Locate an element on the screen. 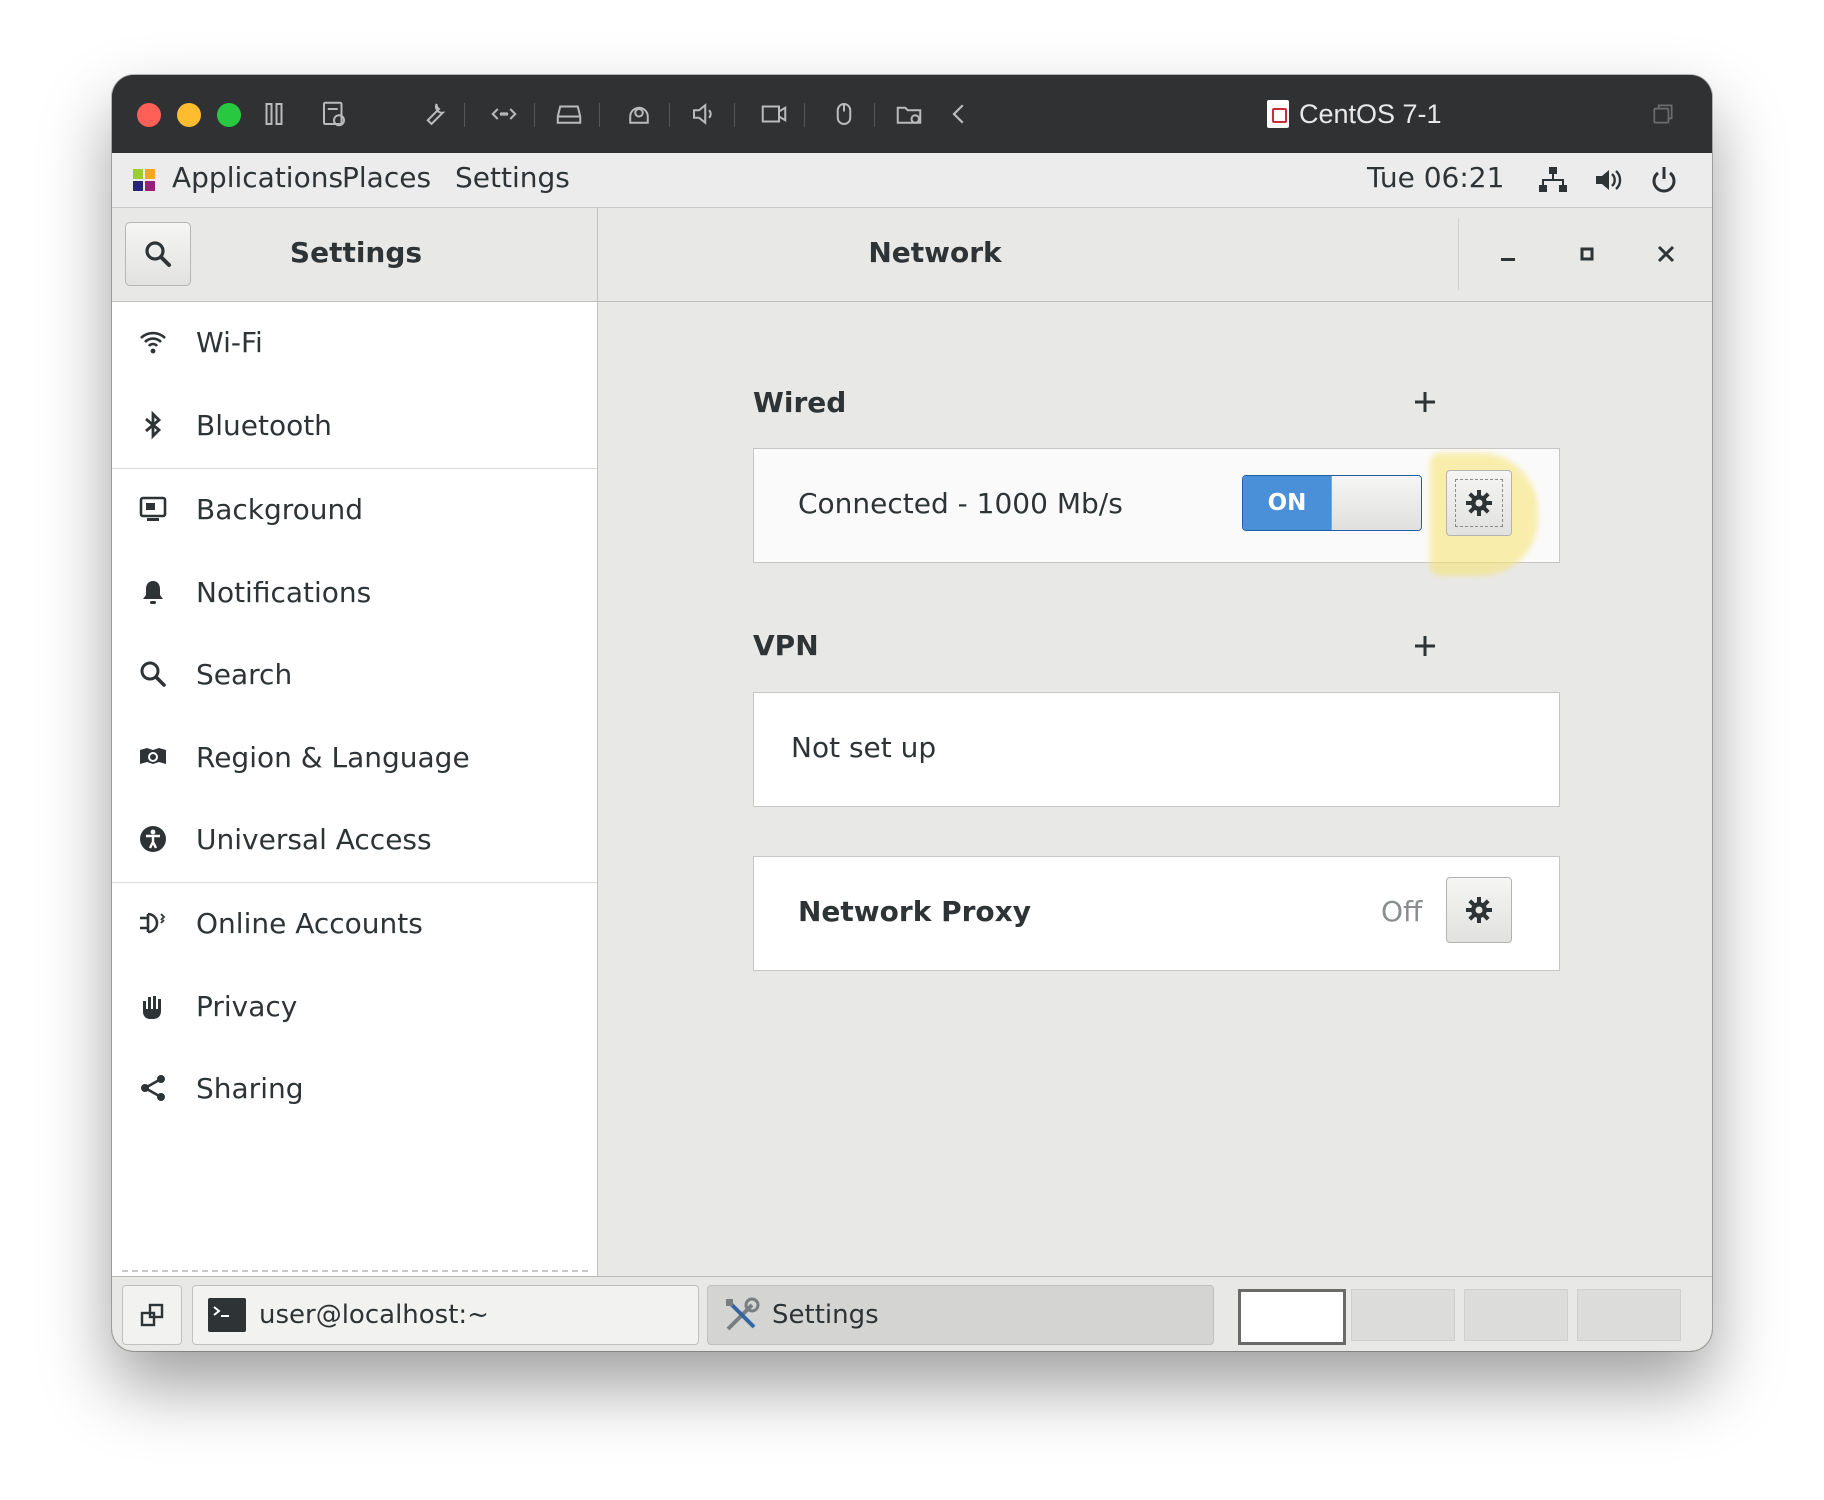  settings-tools-icon is located at coordinates (743, 1314).